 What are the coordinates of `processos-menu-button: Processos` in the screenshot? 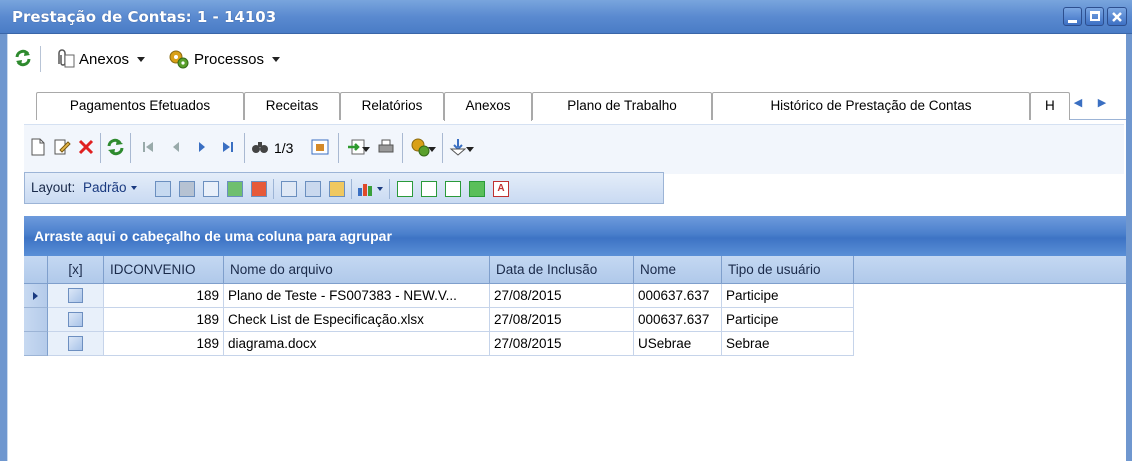 It's located at (224, 59).